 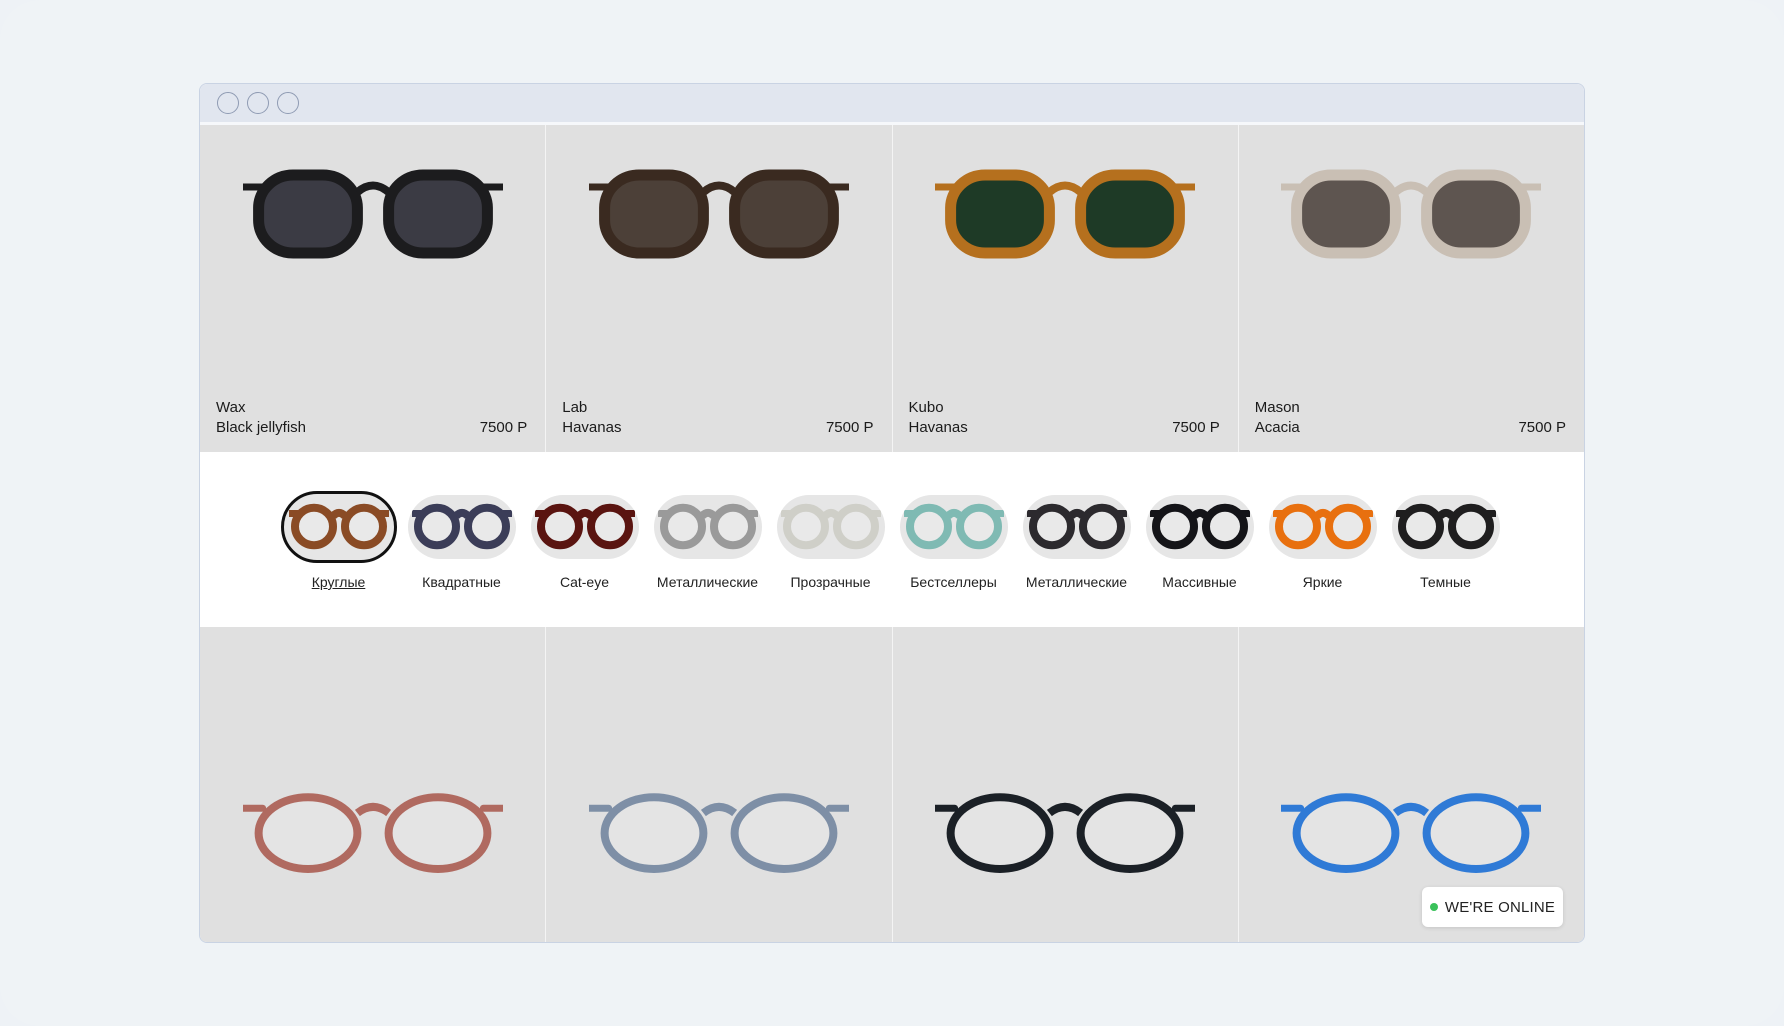 I want to click on category-label: Cat-eye, so click(x=584, y=582).